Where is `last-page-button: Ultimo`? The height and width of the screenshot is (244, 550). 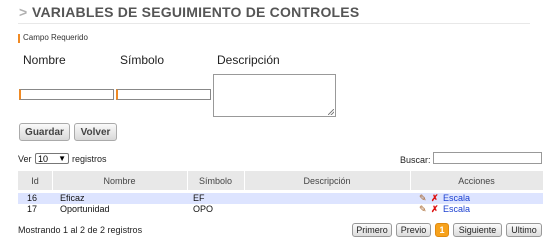 last-page-button: Ultimo is located at coordinates (524, 230).